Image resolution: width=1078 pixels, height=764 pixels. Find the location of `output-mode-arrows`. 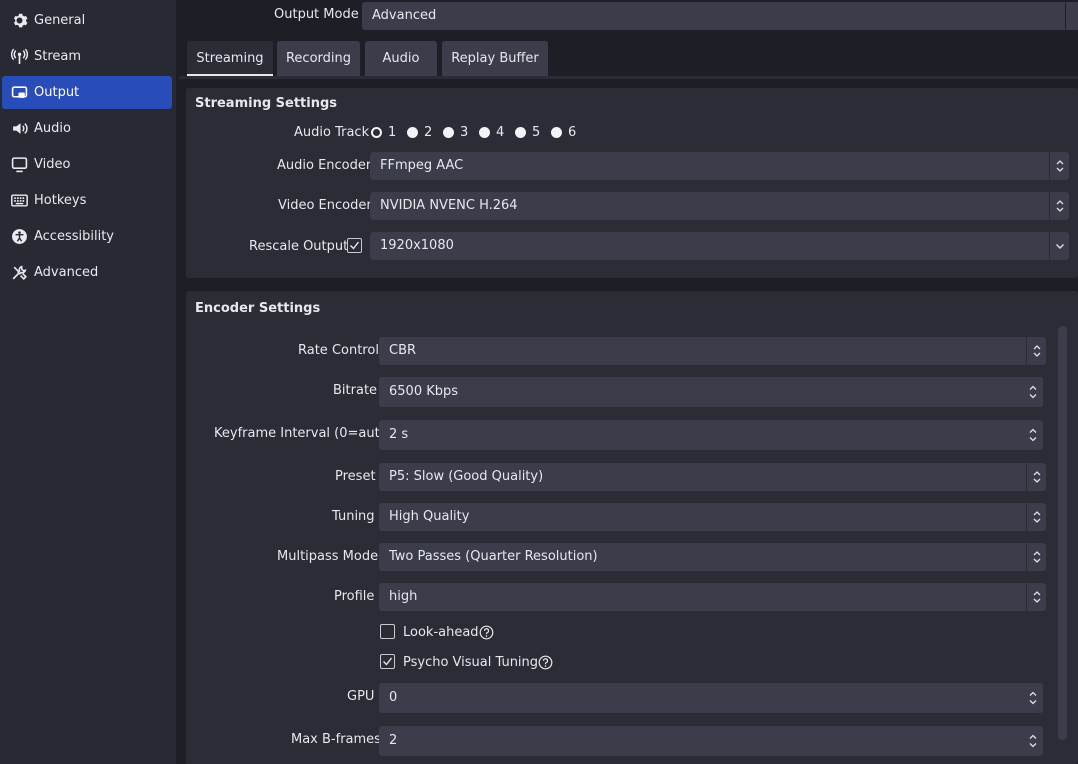

output-mode-arrows is located at coordinates (1071, 16).